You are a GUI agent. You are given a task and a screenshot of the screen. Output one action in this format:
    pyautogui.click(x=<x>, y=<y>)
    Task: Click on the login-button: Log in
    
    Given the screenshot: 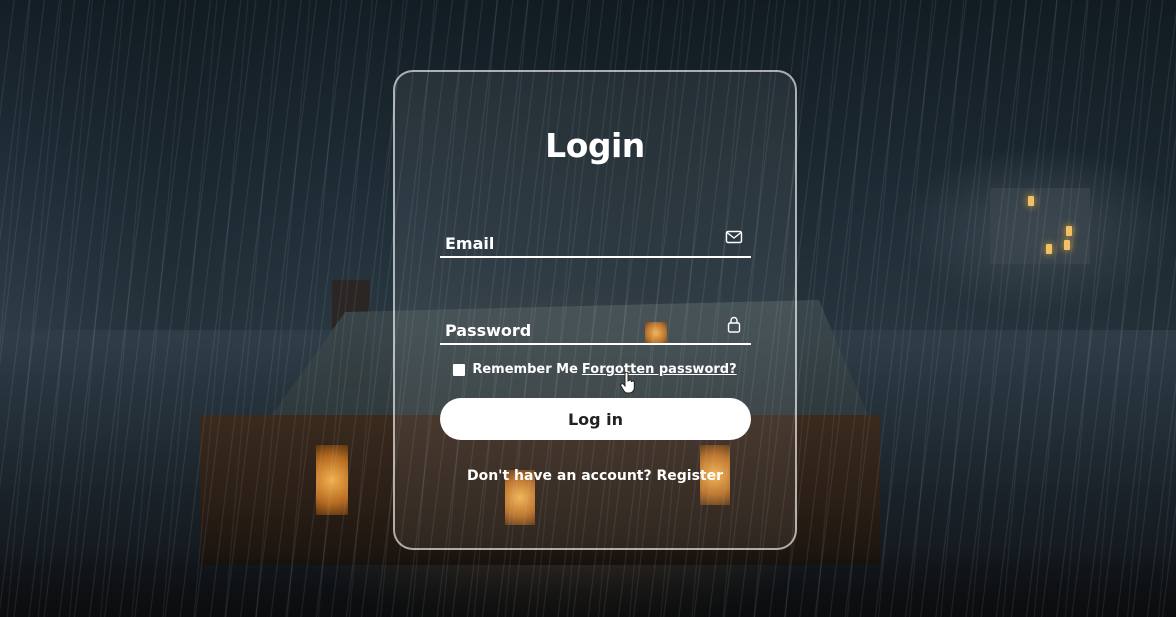 What is the action you would take?
    pyautogui.click(x=595, y=419)
    